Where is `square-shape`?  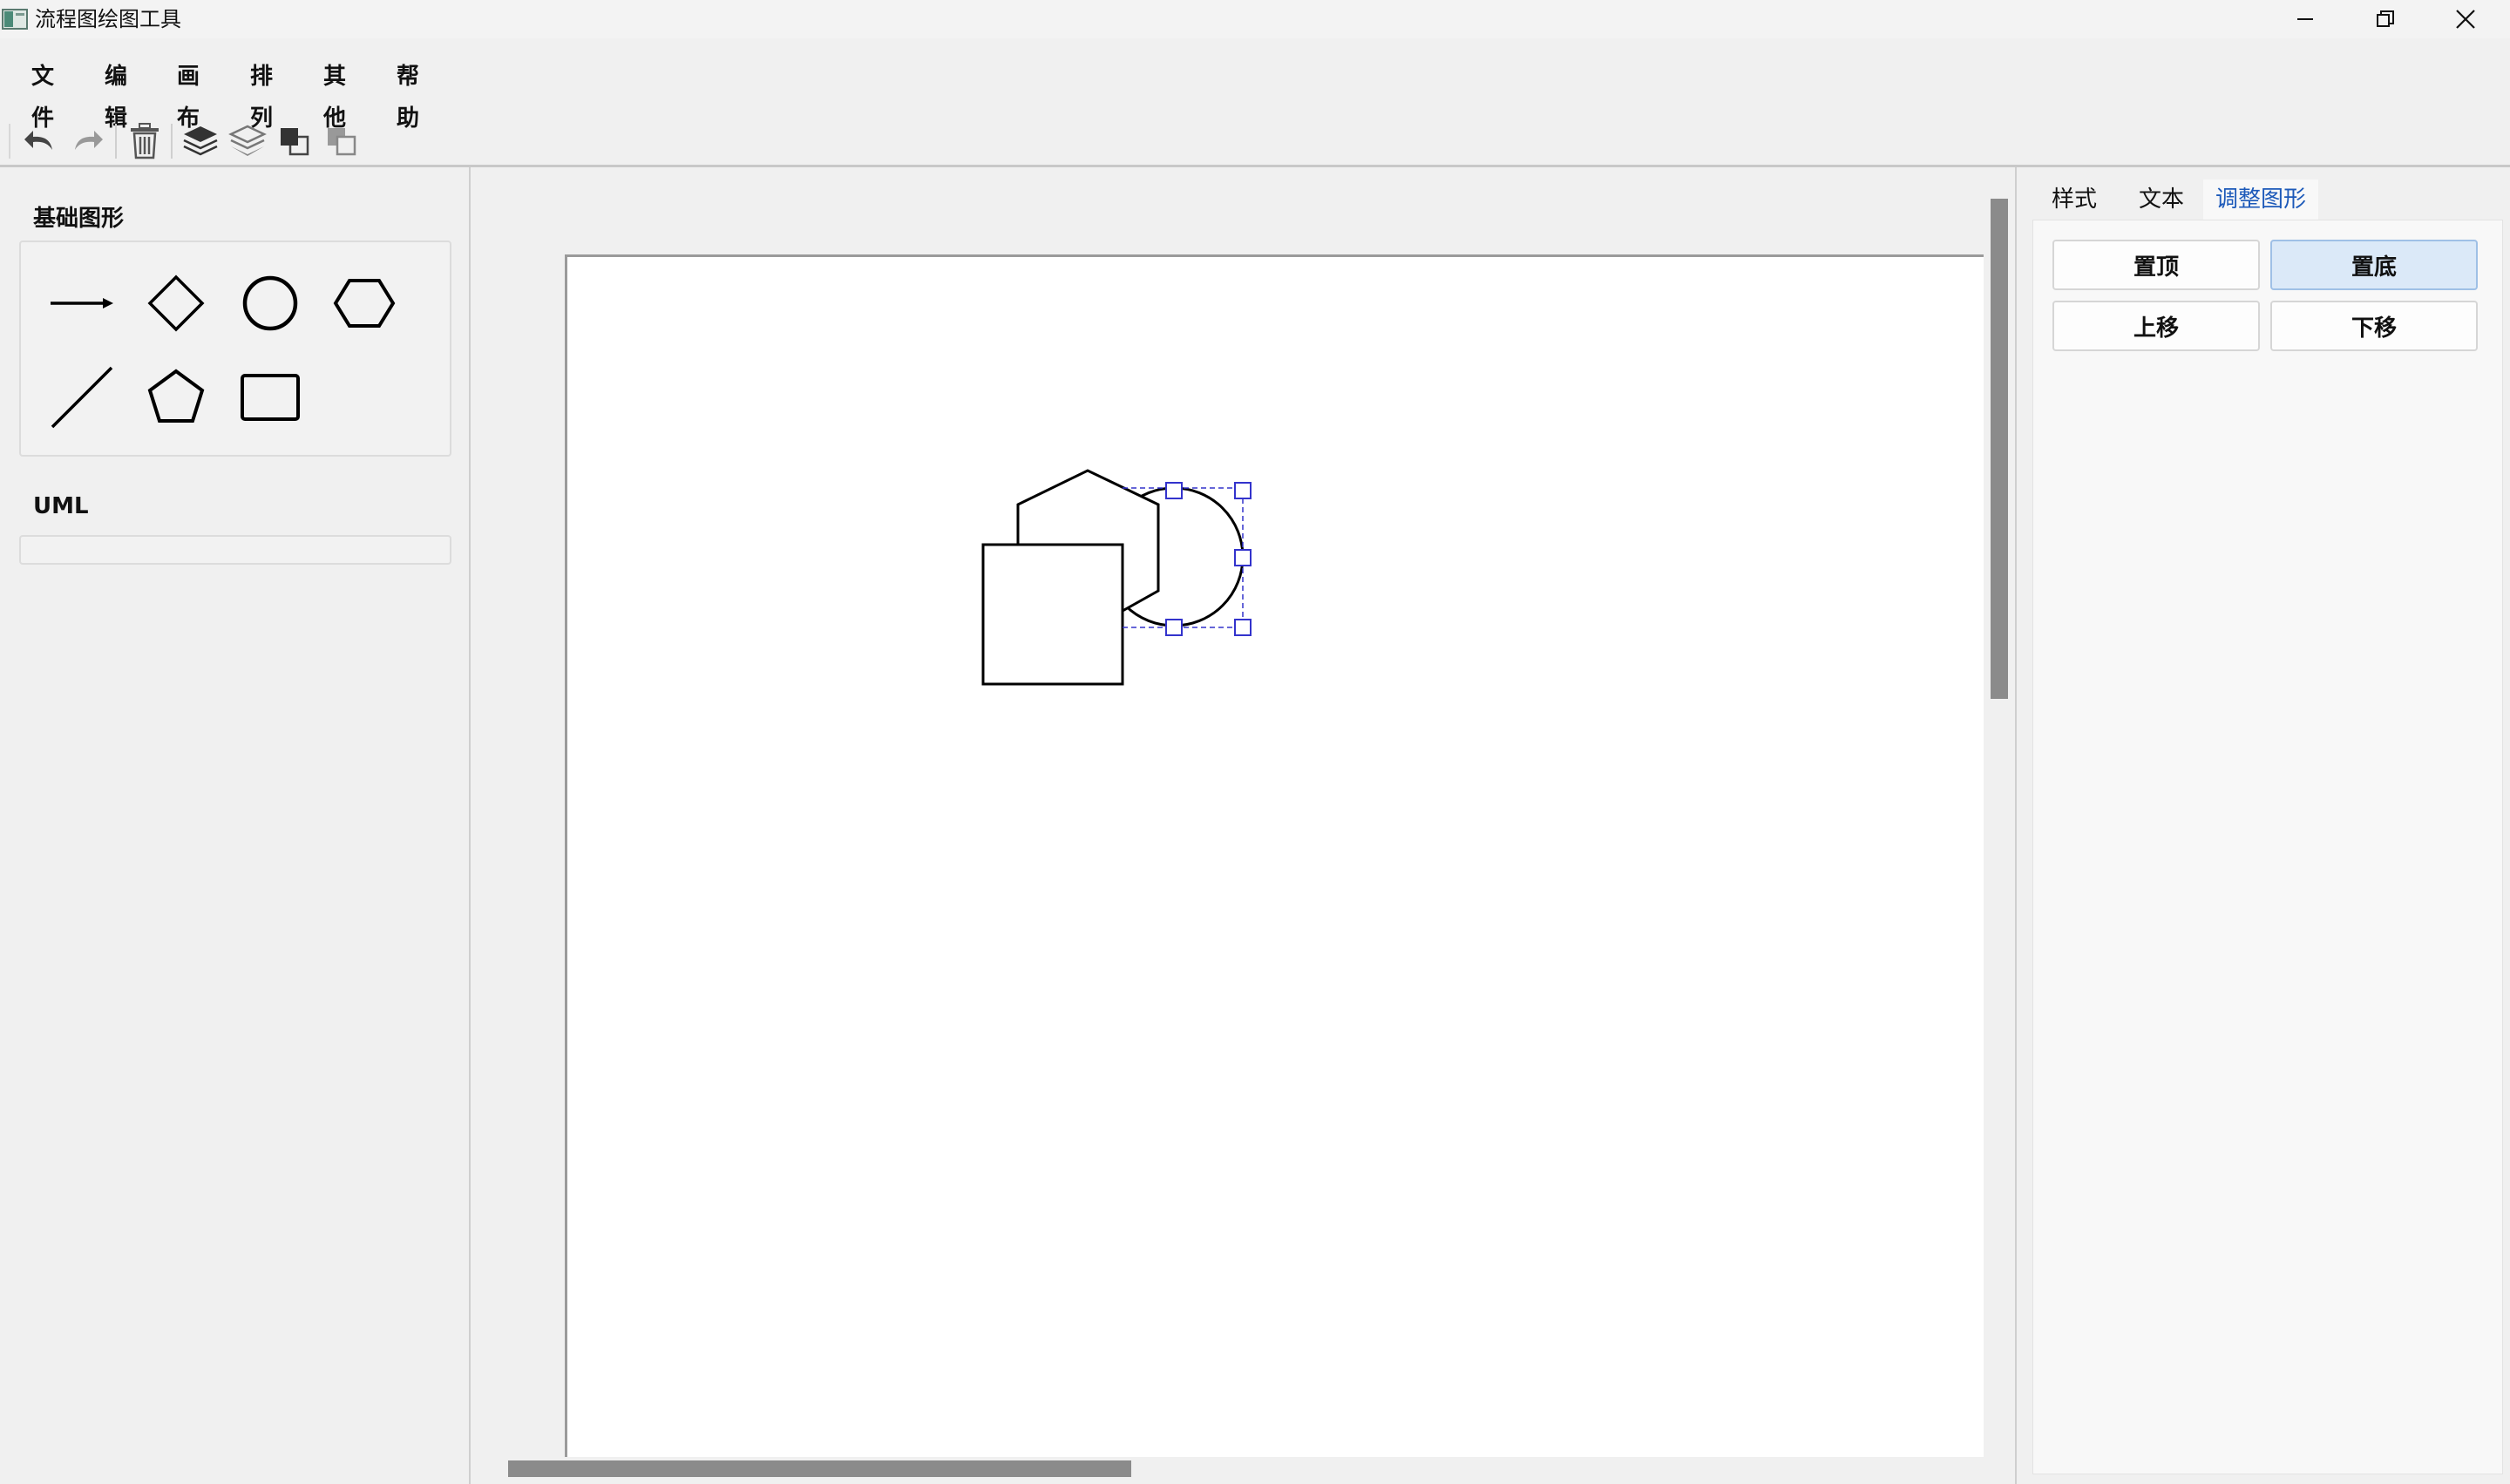
square-shape is located at coordinates (1052, 614).